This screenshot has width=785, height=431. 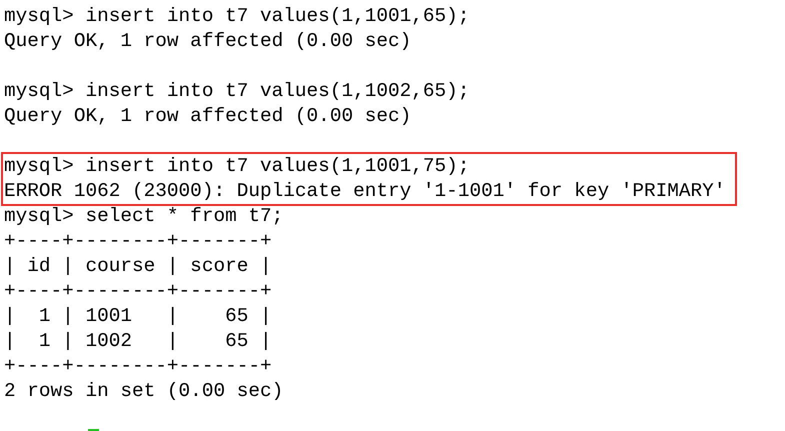 I want to click on terminal-line: mysql> select * from t7;, so click(x=144, y=216).